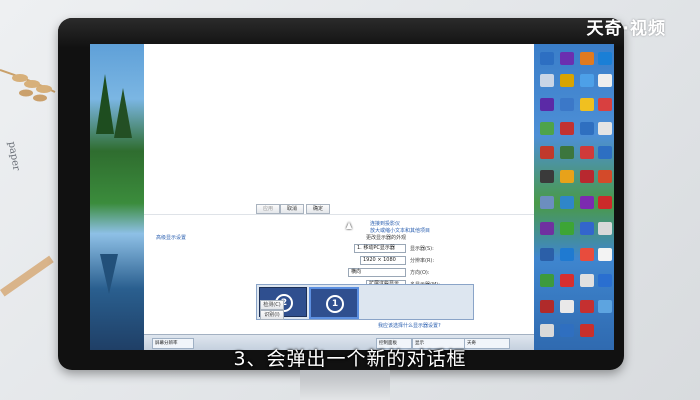  Describe the element at coordinates (345, 385) in the screenshot. I see `monitor-stand` at that location.